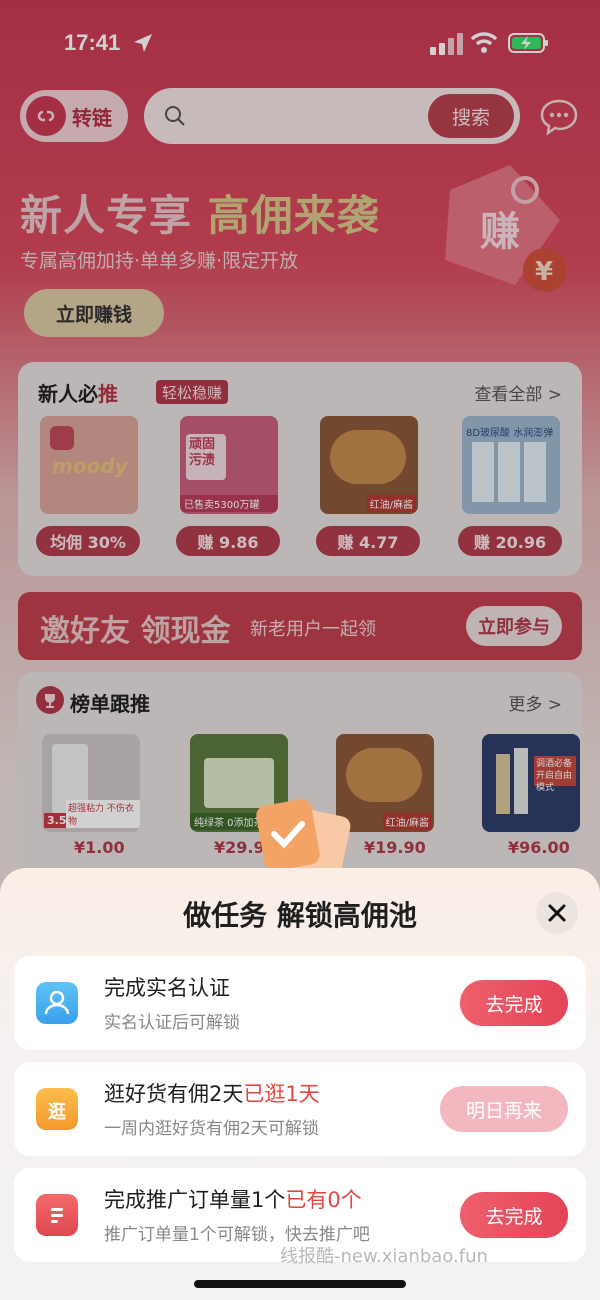 This screenshot has width=600, height=1300. I want to click on watermark-text: 线报酷-new.xianbao.fun, so click(384, 1256).